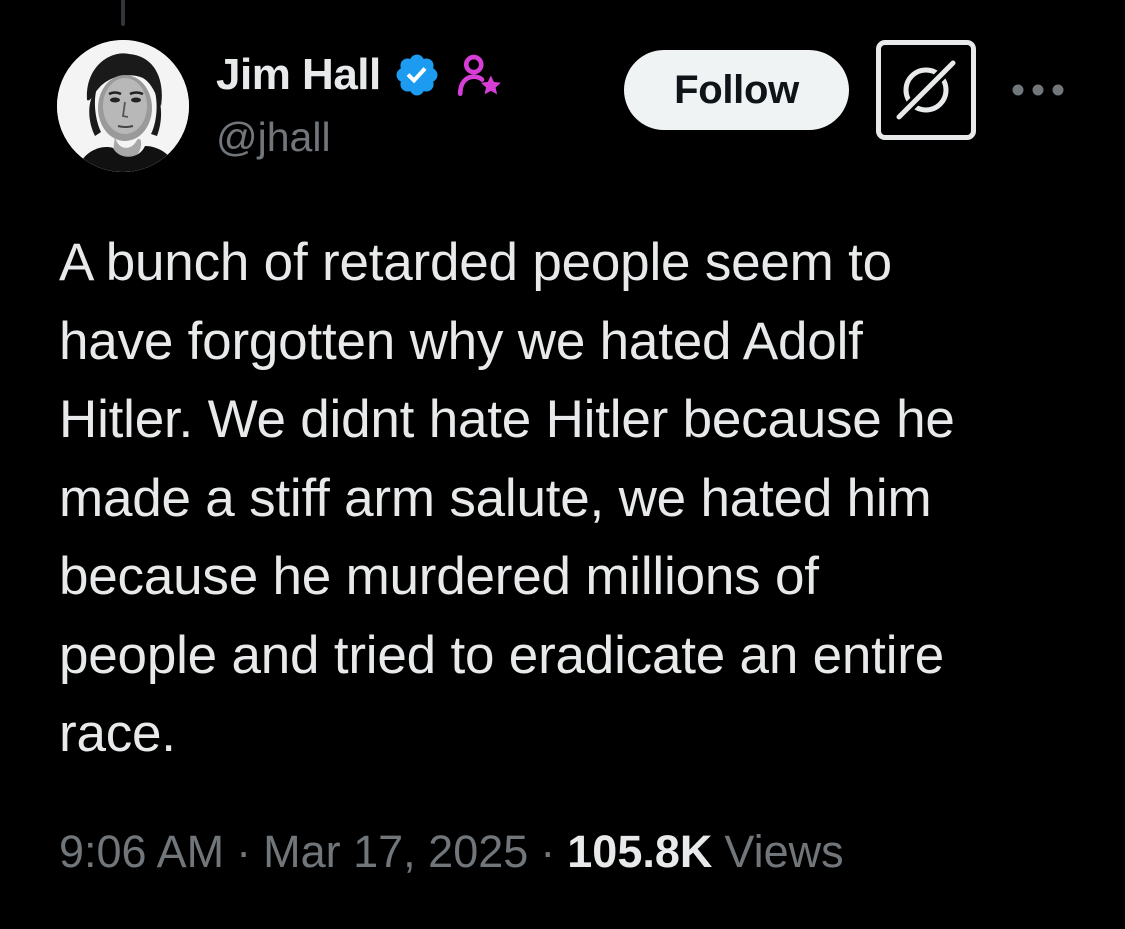 This screenshot has height=929, width=1125. Describe the element at coordinates (639, 852) in the screenshot. I see `views-count: 105.8K` at that location.